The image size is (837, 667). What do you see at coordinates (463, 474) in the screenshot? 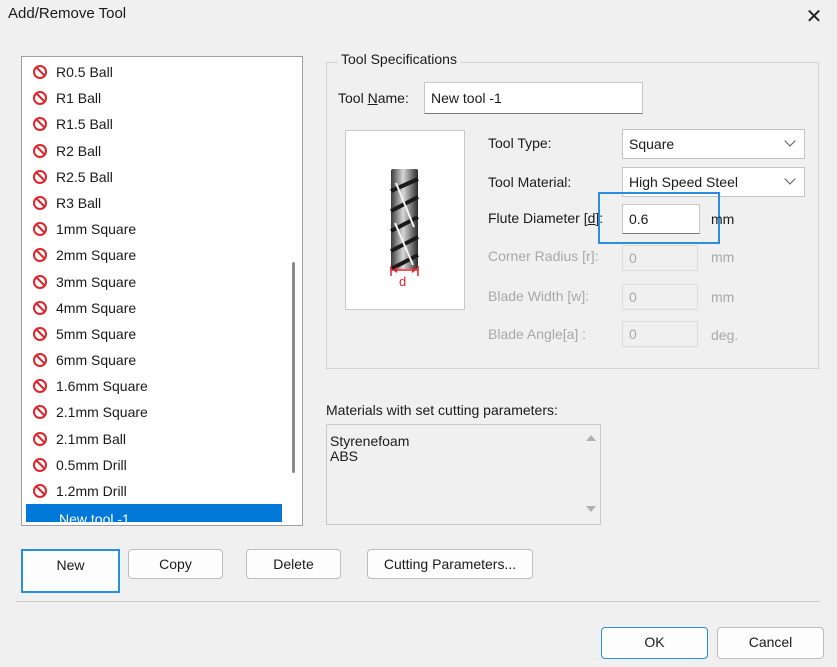
I see `materials-list: Styrenefoam ABS` at bounding box center [463, 474].